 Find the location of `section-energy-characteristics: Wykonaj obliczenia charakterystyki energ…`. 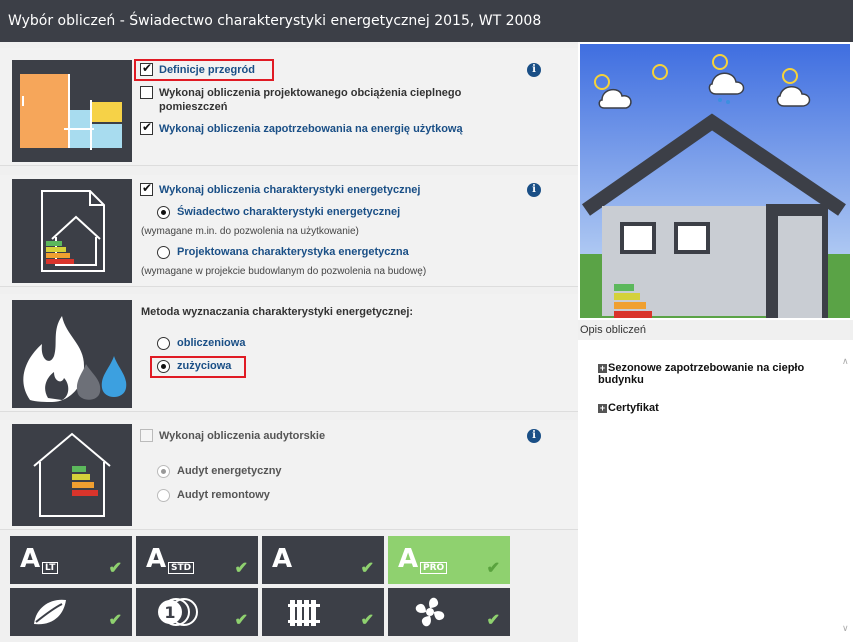

section-energy-characteristics: Wykonaj obliczenia charakterystyki energ… is located at coordinates (289, 231).